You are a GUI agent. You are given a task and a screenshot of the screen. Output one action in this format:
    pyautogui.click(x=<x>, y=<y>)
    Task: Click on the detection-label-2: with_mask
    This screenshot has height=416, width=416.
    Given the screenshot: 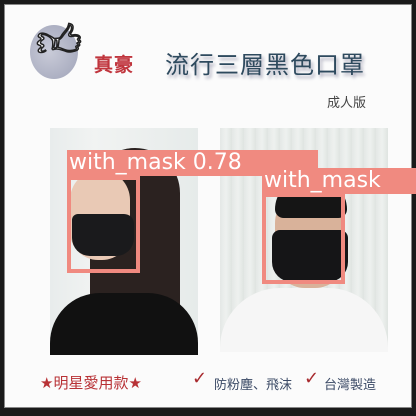 What is the action you would take?
    pyautogui.click(x=339, y=181)
    